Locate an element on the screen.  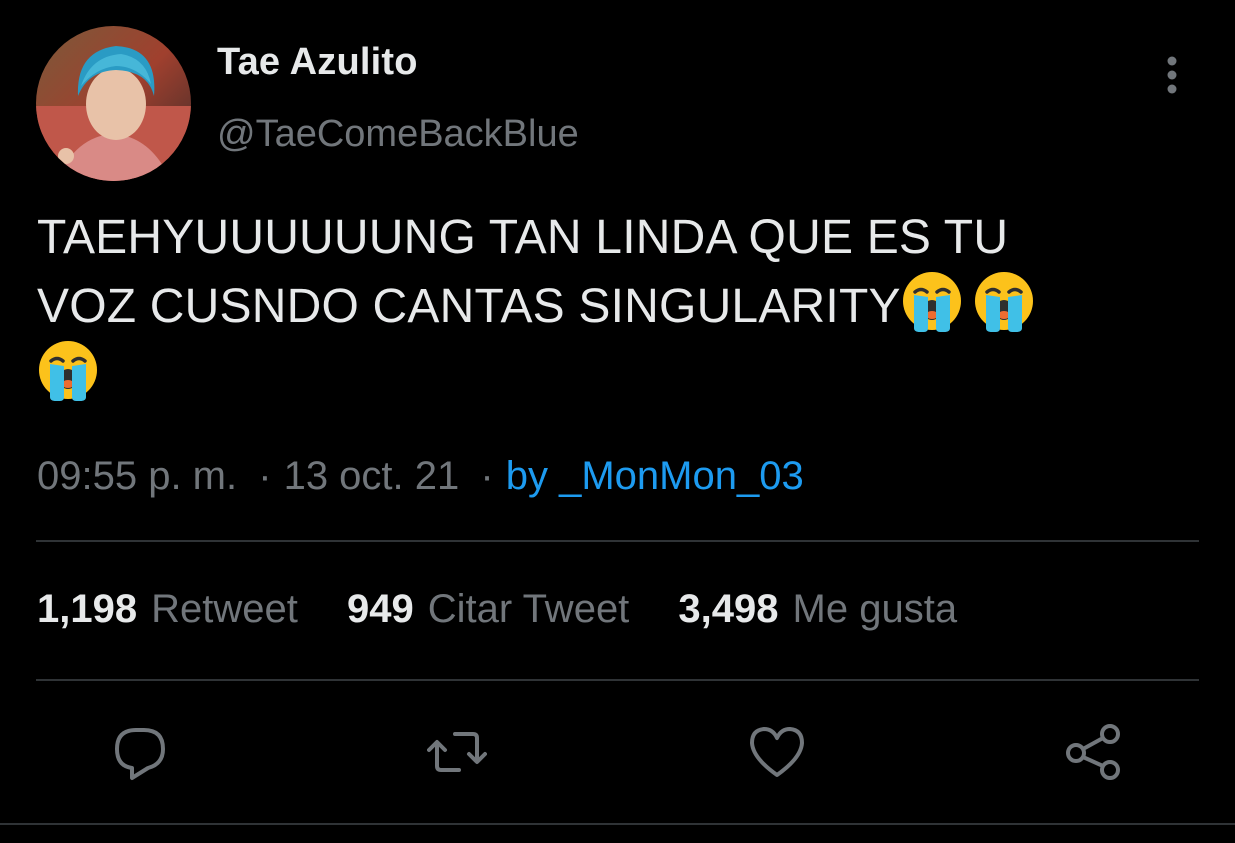
more-vertical-icon is located at coordinates (1172, 75).